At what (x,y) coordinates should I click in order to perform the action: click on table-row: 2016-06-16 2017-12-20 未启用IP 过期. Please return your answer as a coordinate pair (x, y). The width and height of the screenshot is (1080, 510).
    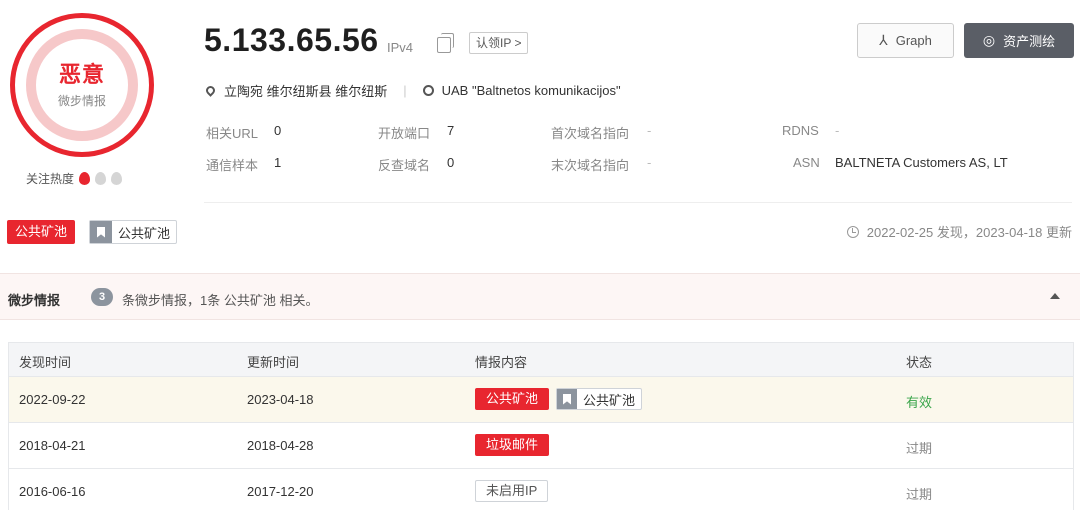
    Looking at the image, I should click on (541, 489).